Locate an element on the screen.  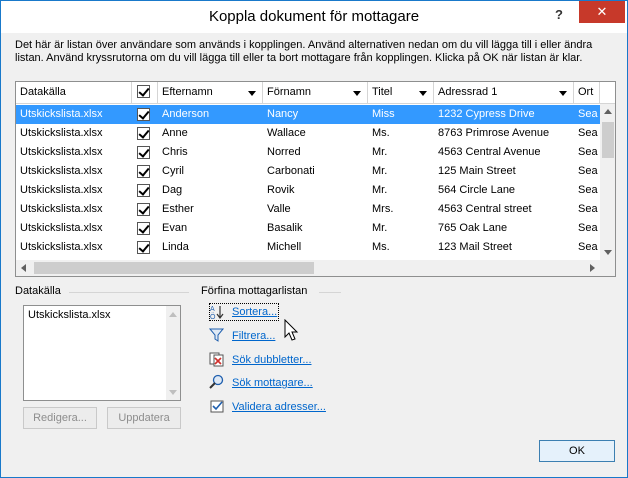
vertical-scroll-thumb is located at coordinates (608, 140).